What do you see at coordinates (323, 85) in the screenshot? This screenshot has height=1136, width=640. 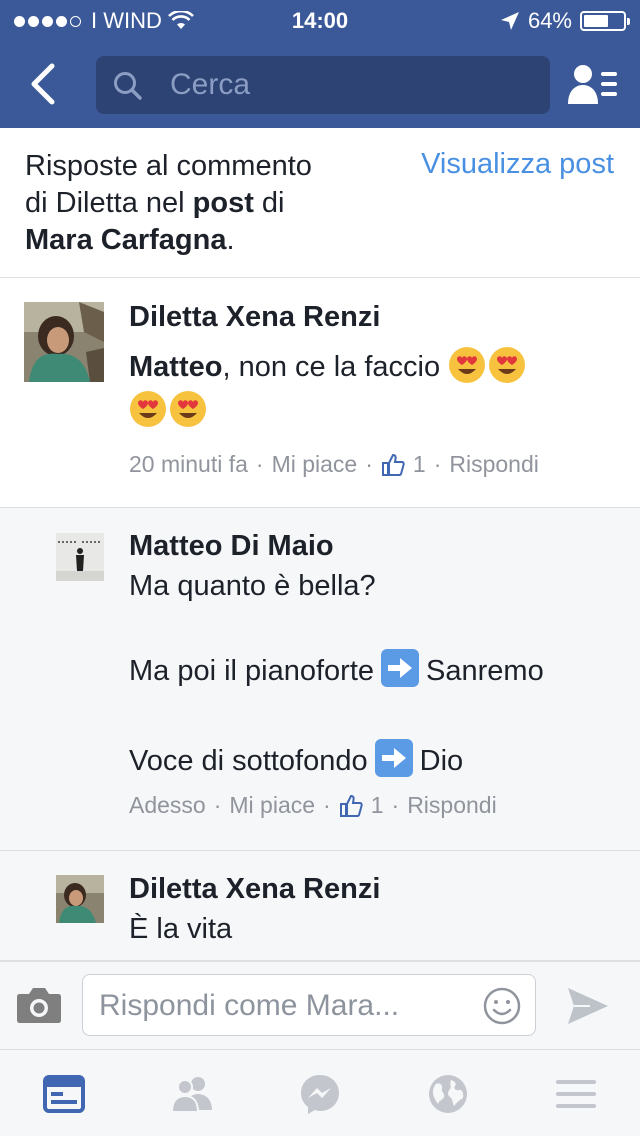 I see `search-input: Cerca` at bounding box center [323, 85].